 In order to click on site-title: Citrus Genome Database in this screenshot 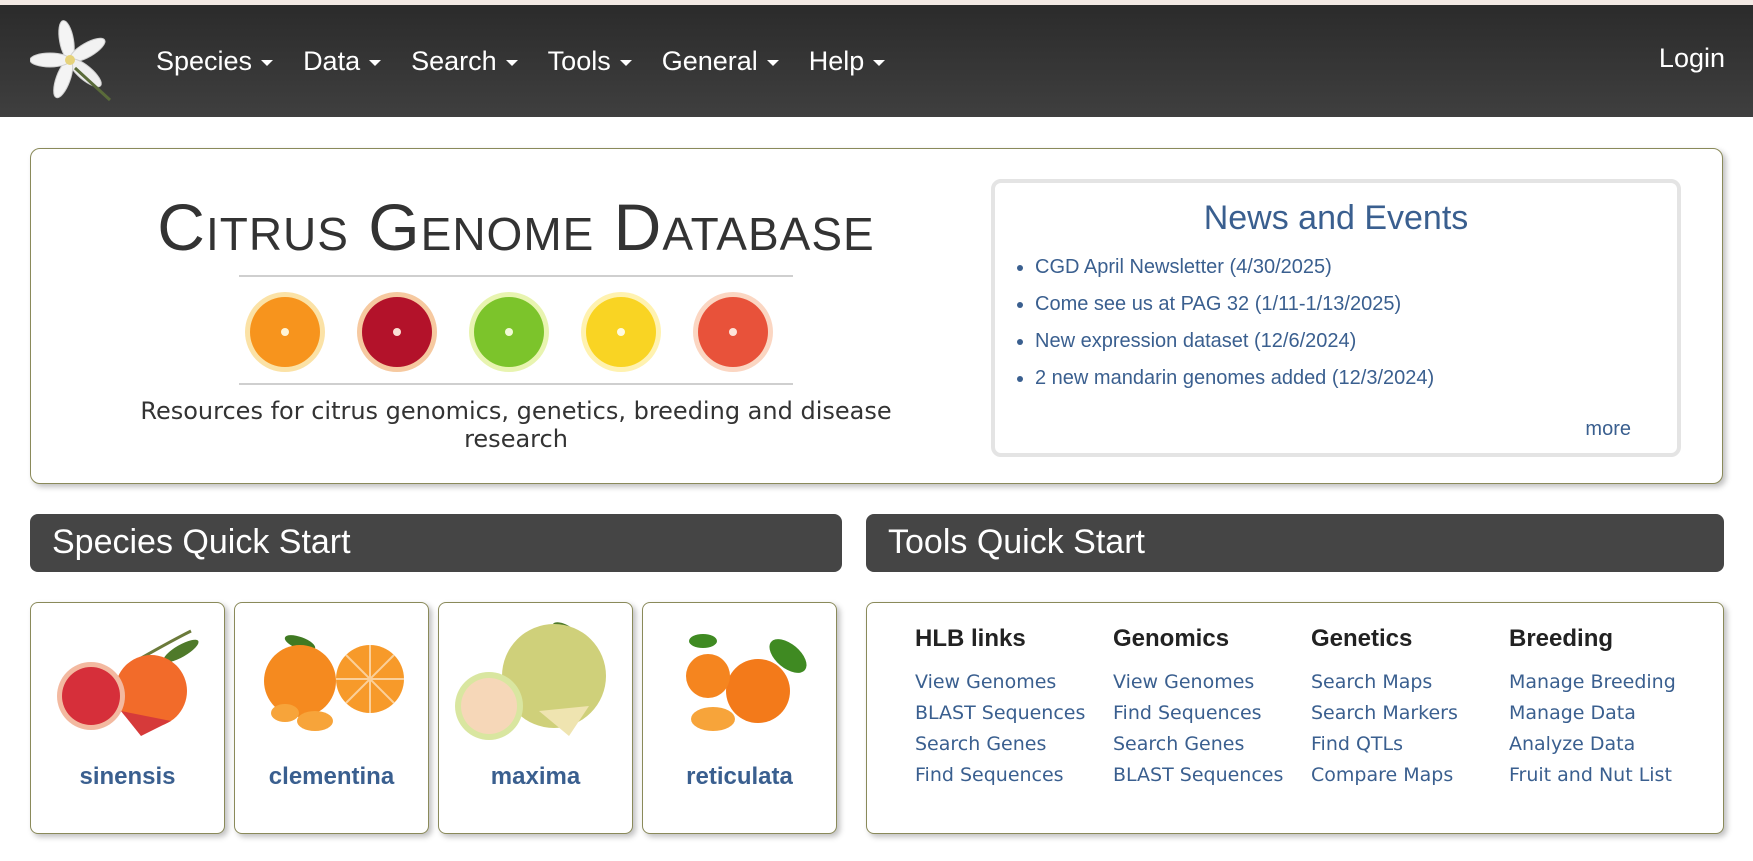, I will do `click(516, 227)`.